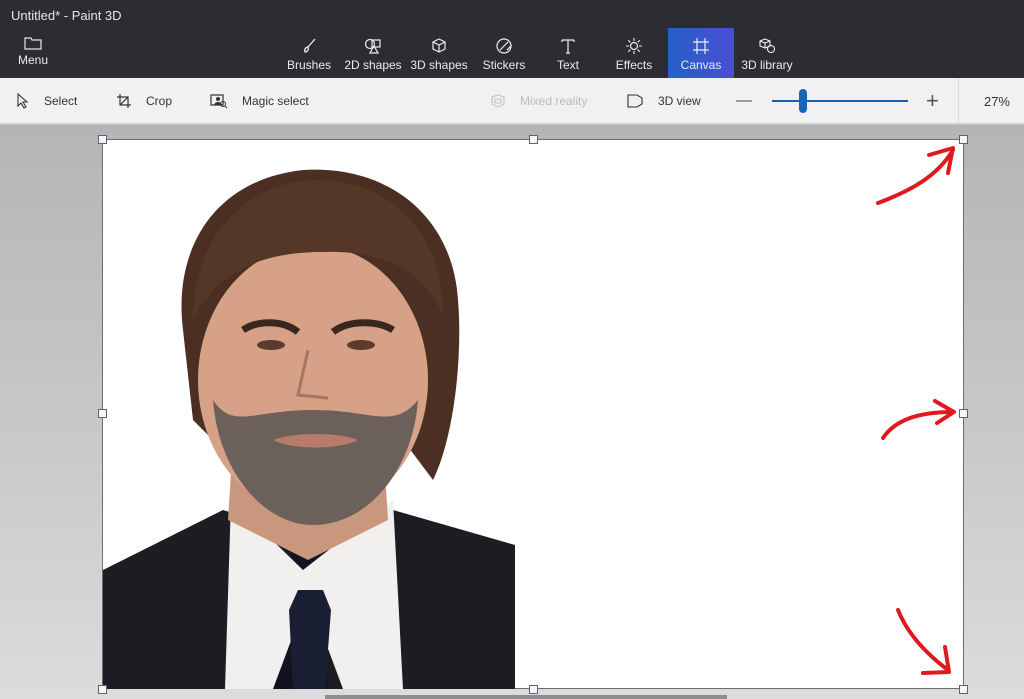  Describe the element at coordinates (767, 46) in the screenshot. I see `3d-library-icon` at that location.